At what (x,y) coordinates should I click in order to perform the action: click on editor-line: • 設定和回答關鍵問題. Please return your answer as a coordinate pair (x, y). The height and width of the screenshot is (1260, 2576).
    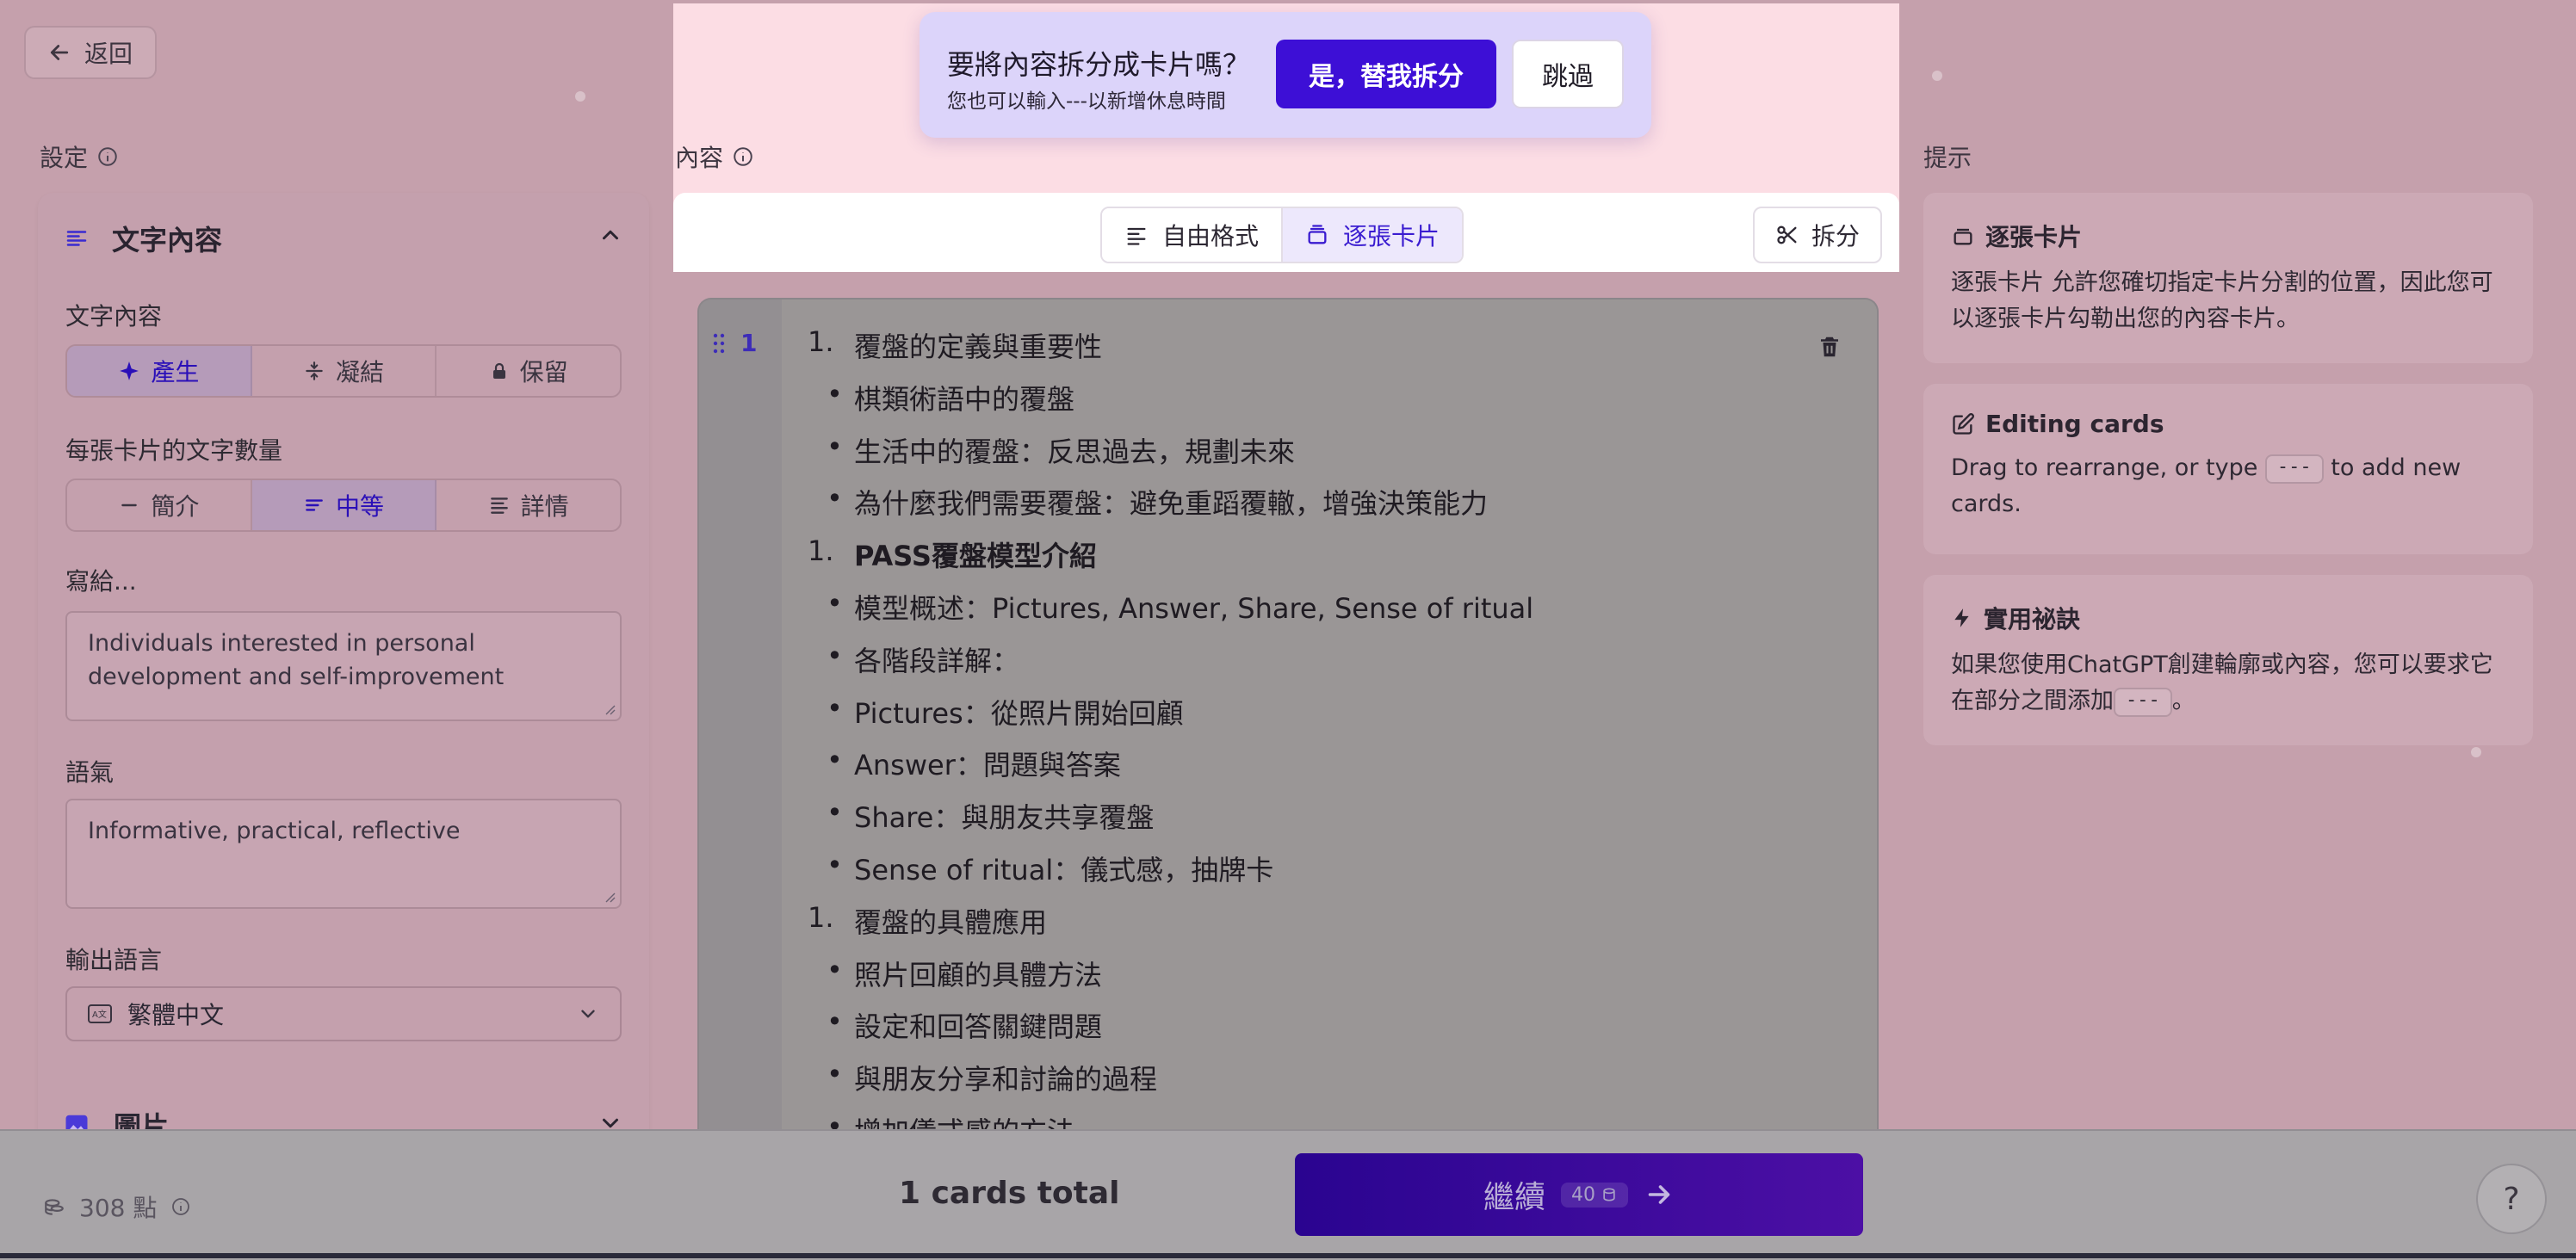
    Looking at the image, I should click on (955, 1025).